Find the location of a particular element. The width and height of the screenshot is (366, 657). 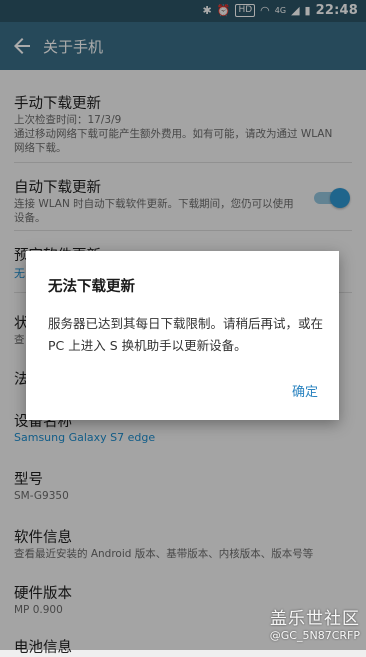

watermark-user: @GC_5N87CRFP is located at coordinates (314, 635).